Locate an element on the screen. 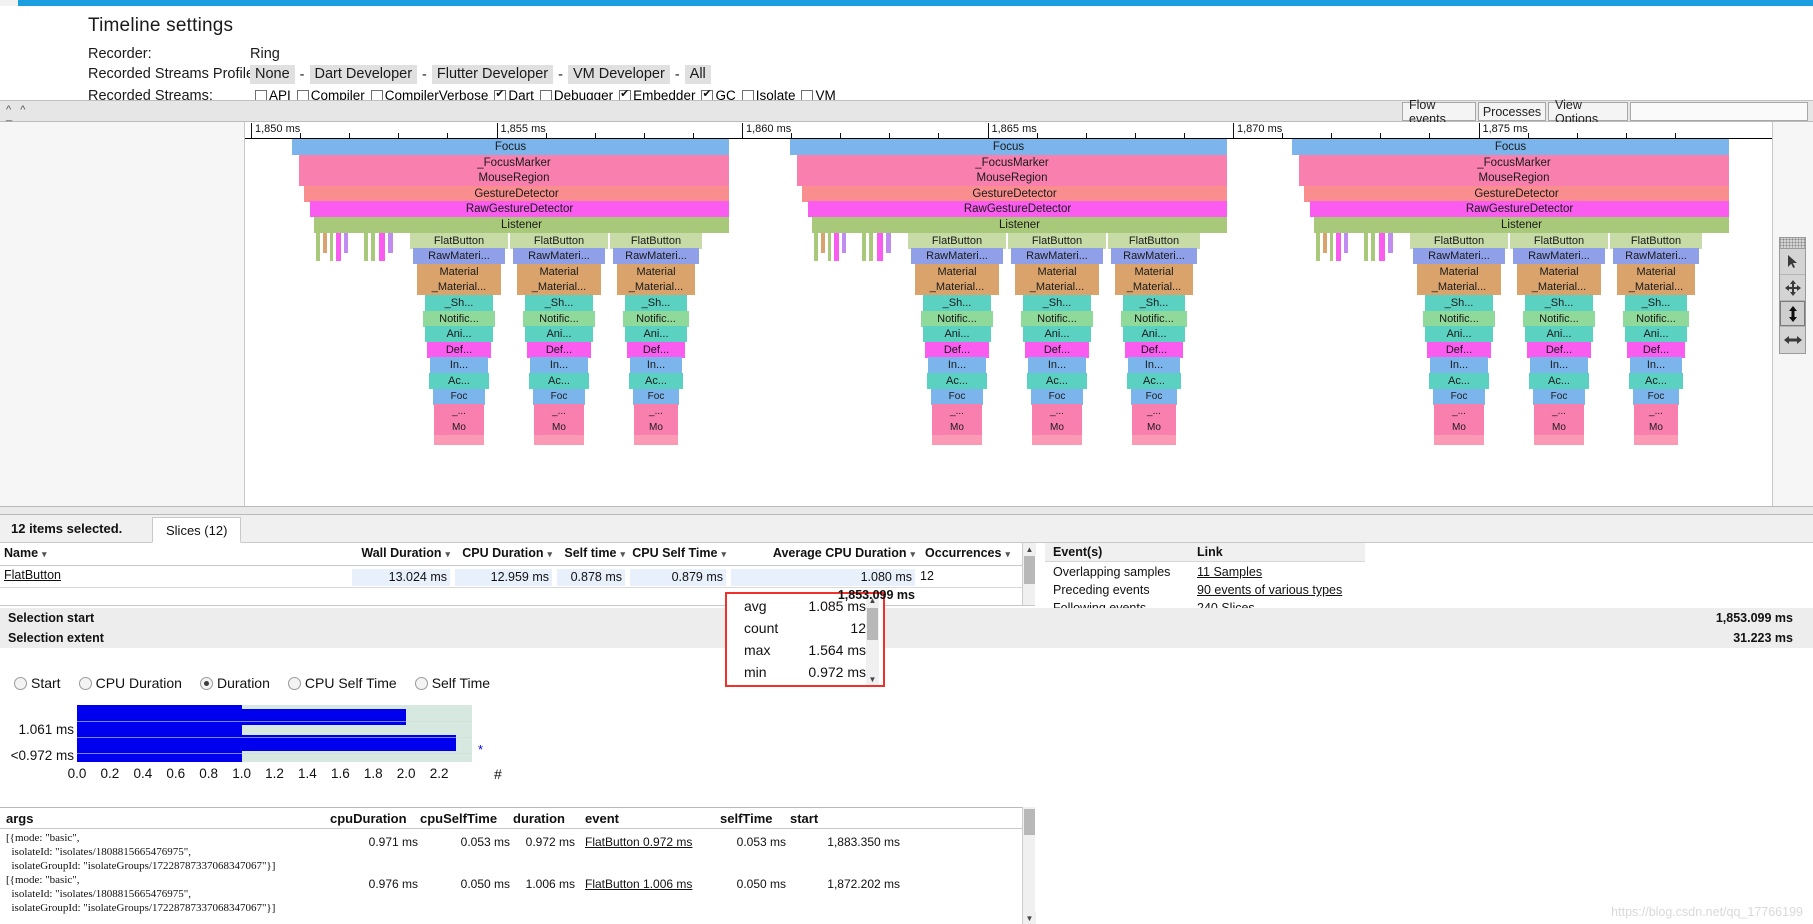  results-table-scrollbar: ▲ is located at coordinates (1029, 574).